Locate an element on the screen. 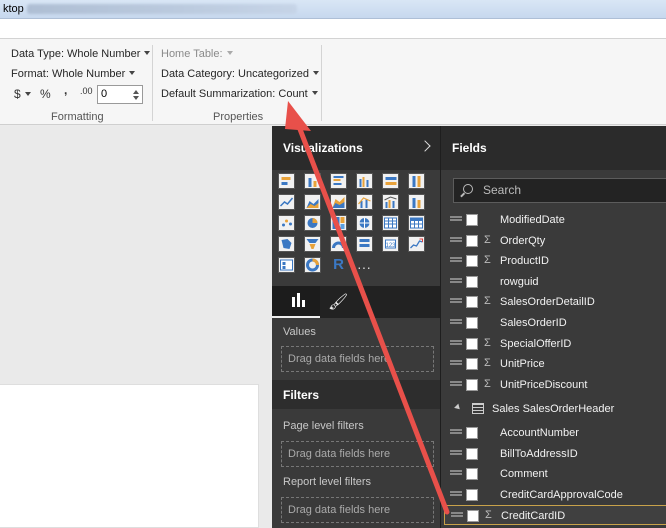  data-category-dropdown: Data Category: Uncategorized is located at coordinates (240, 74).